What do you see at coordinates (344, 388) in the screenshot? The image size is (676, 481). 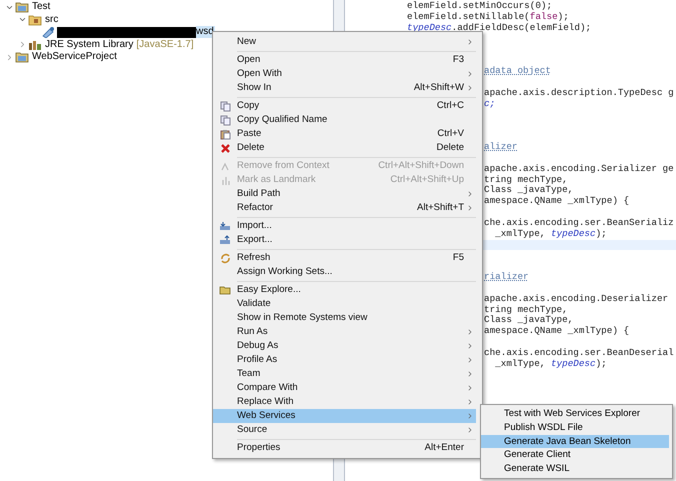 I see `menu-item: Compare With` at bounding box center [344, 388].